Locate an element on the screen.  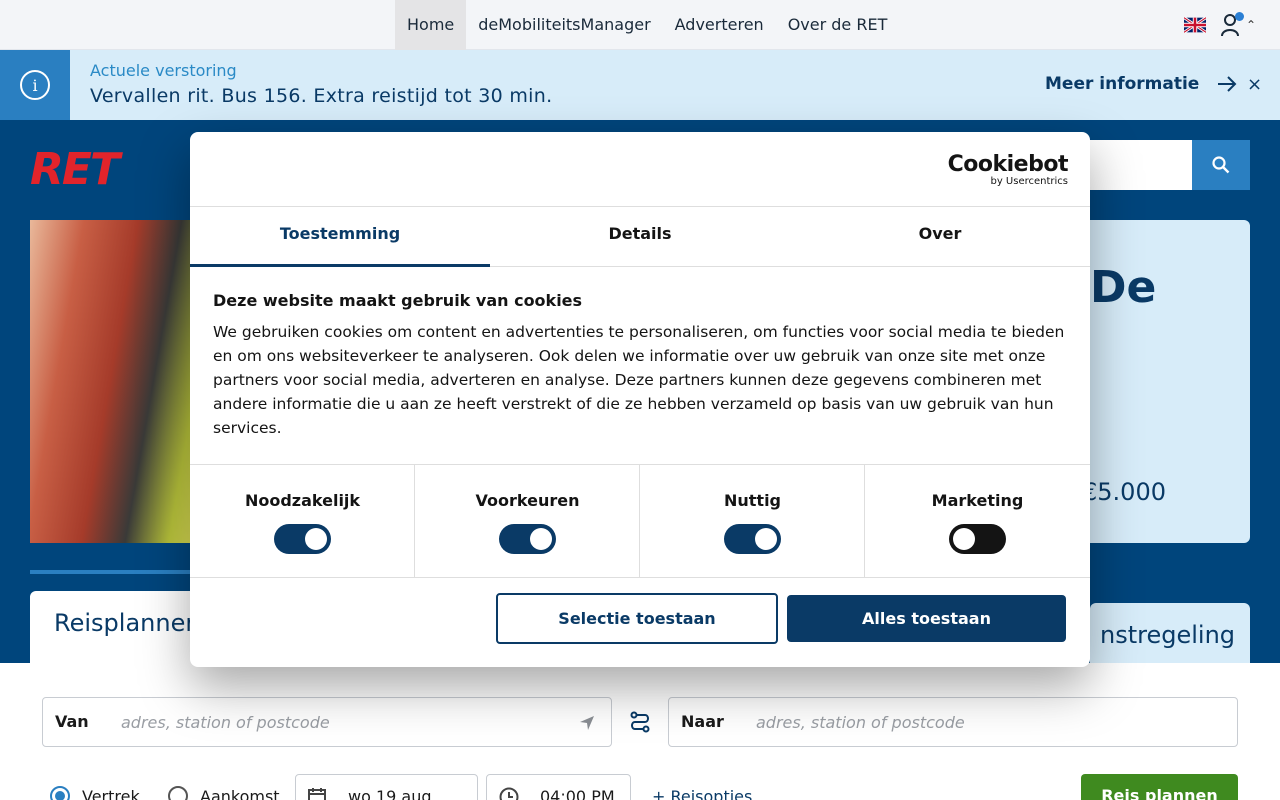
tab-details: Details is located at coordinates (640, 237).